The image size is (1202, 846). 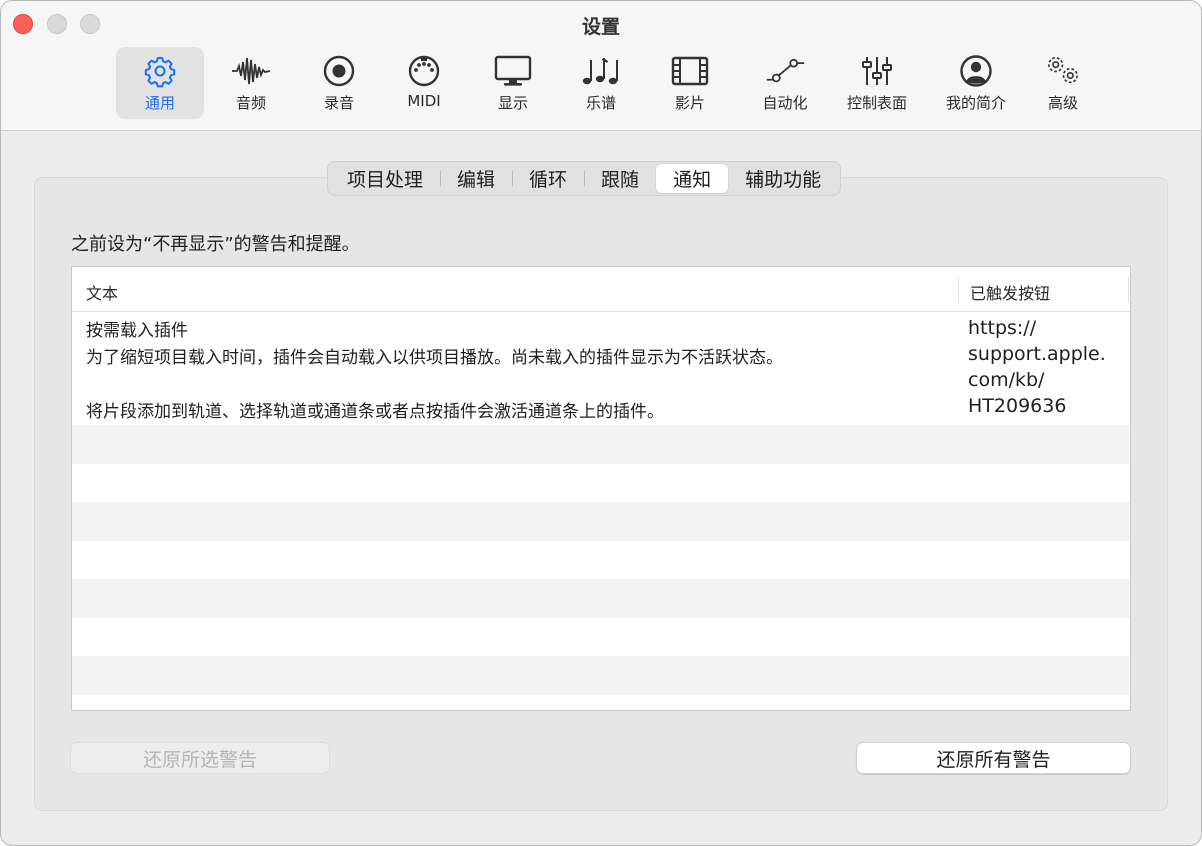 What do you see at coordinates (1043, 367) in the screenshot?
I see `triggered-button-cell: https:// support.apple. com/kb/ HT209636` at bounding box center [1043, 367].